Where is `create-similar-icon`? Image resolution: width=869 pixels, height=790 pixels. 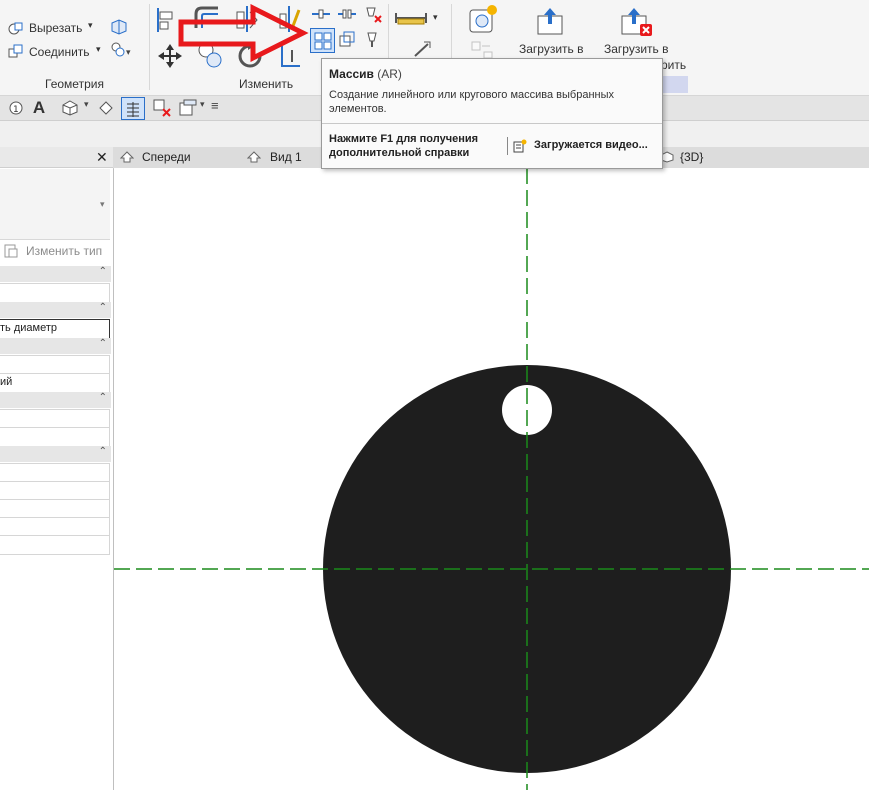
create-similar-icon is located at coordinates (483, 21).